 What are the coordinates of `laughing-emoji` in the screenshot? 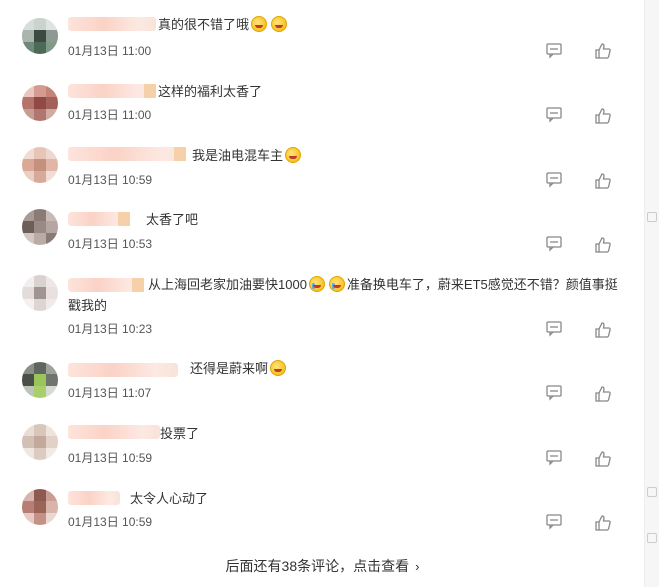 It's located at (293, 155).